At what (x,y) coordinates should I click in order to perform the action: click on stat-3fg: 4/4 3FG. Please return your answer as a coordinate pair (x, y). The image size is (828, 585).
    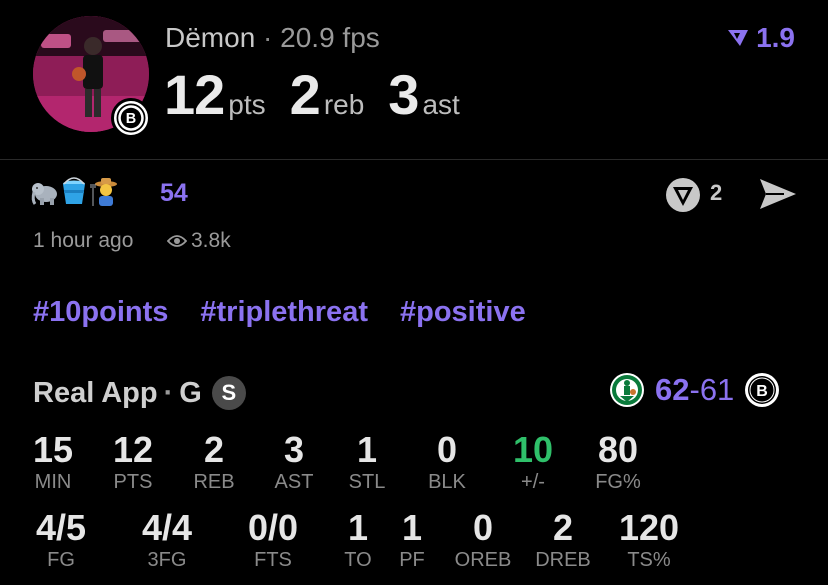
    Looking at the image, I should click on (167, 540).